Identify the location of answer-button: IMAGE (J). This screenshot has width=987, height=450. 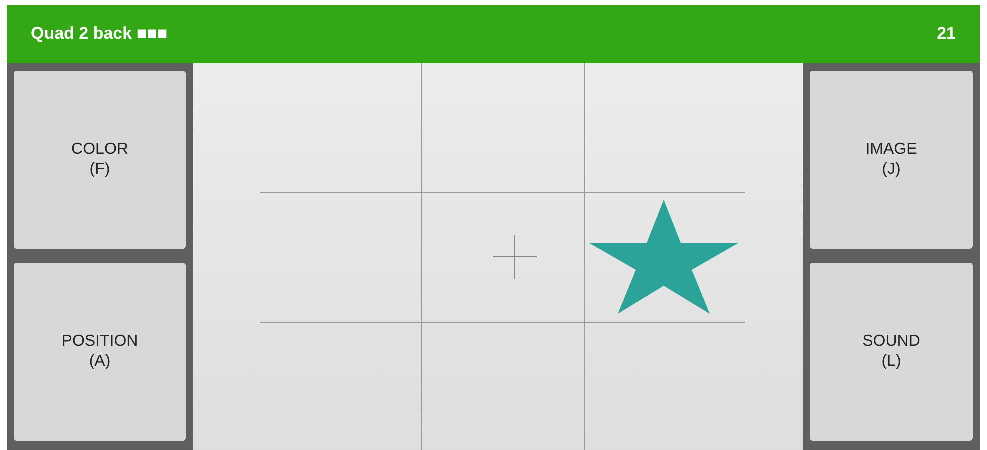
(891, 160).